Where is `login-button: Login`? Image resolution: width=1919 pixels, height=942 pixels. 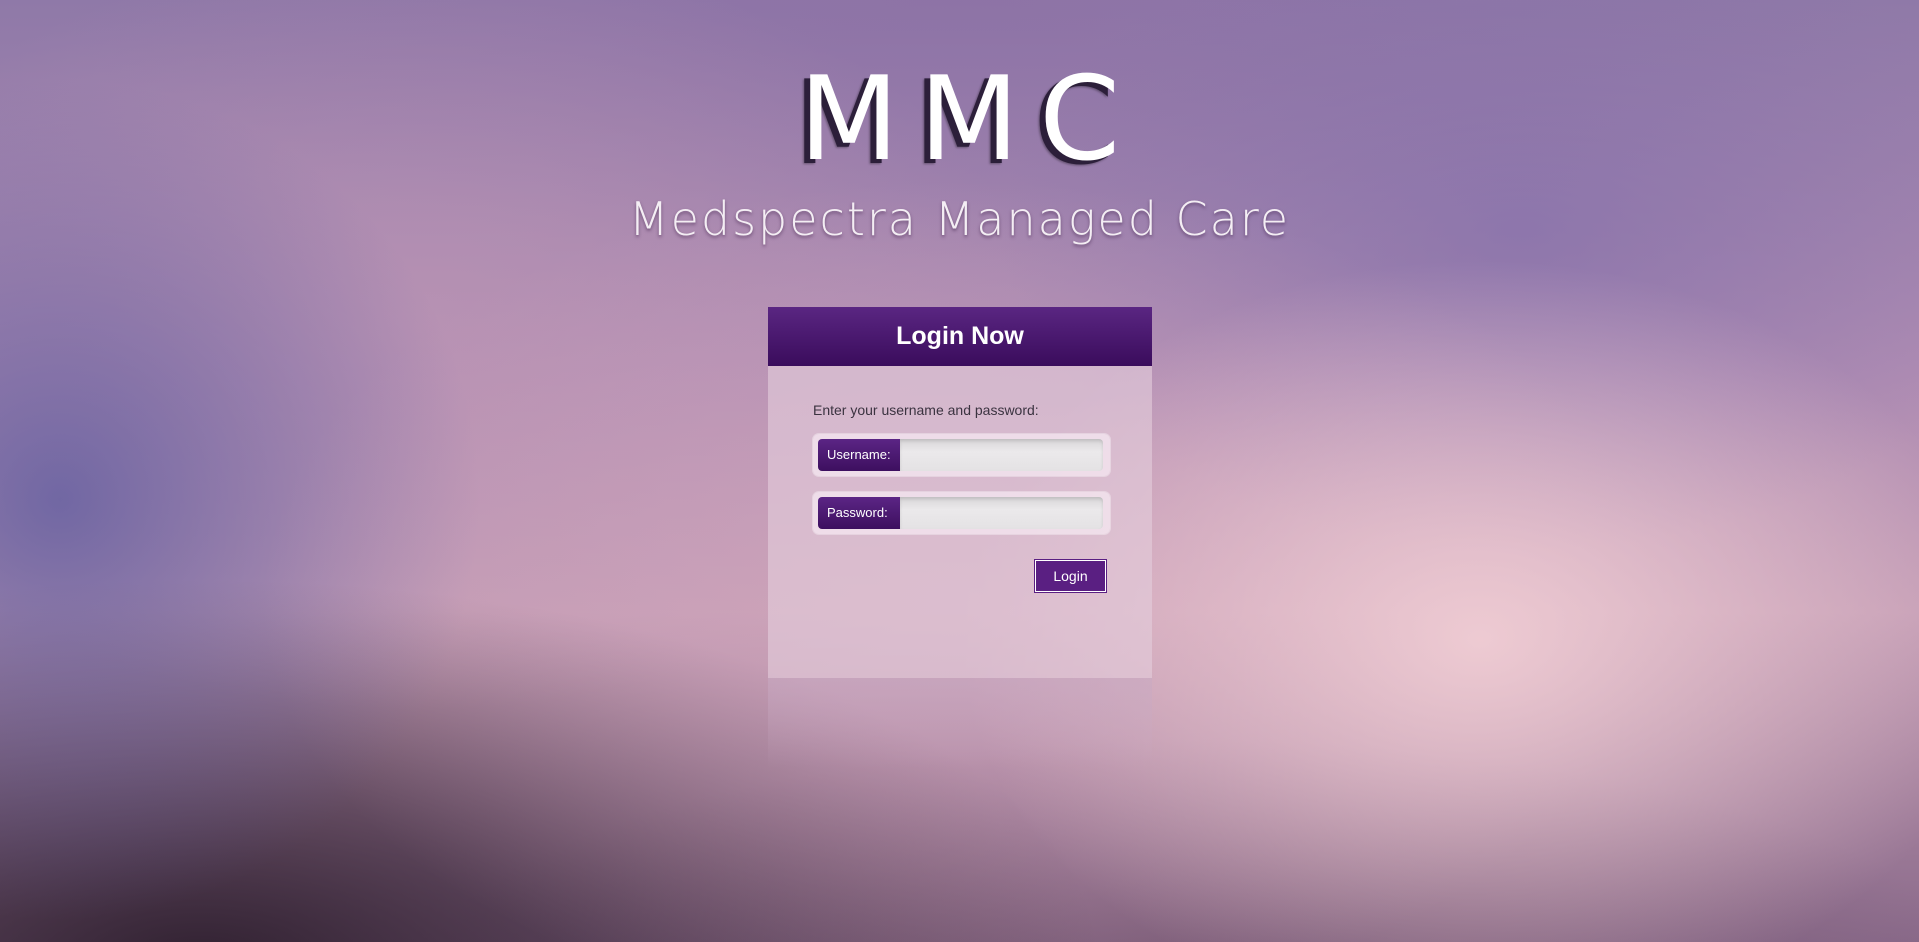 login-button: Login is located at coordinates (1070, 576).